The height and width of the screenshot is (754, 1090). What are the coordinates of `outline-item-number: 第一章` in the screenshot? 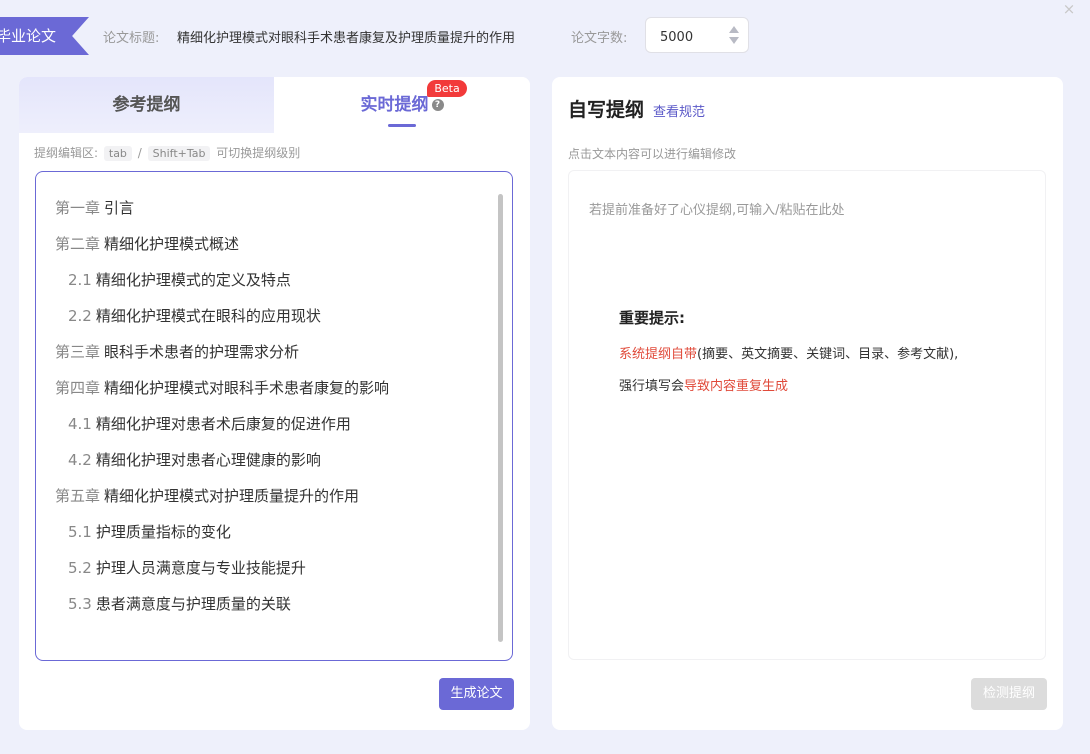 It's located at (78, 208).